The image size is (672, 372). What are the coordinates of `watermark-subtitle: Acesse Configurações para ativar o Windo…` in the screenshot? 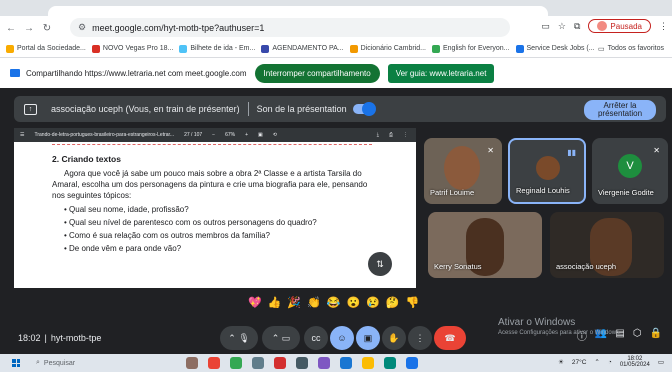 It's located at (559, 333).